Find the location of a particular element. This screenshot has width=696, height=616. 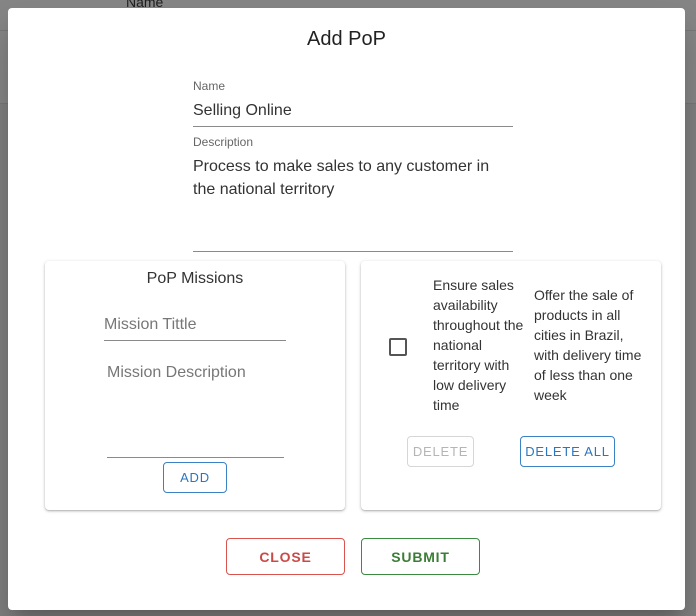

dialog-title: Add PoP is located at coordinates (346, 39).